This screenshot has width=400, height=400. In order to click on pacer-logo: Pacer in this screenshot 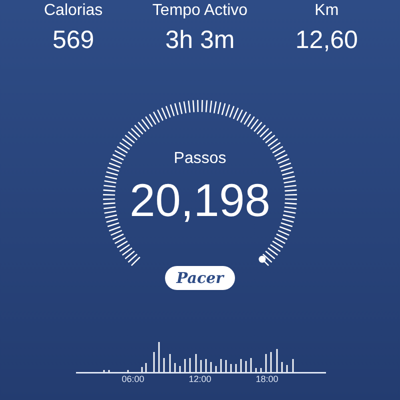, I will do `click(200, 278)`.